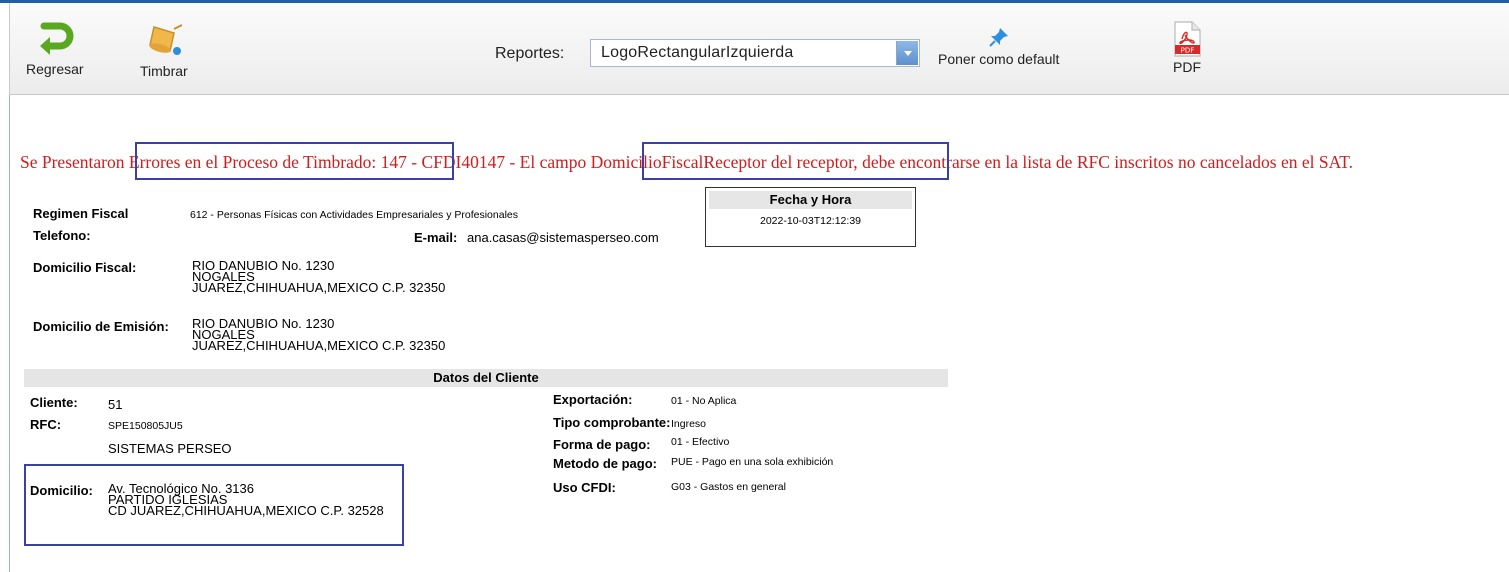 This screenshot has height=572, width=1509. I want to click on exportacion-value: 01 - No Aplica, so click(704, 401).